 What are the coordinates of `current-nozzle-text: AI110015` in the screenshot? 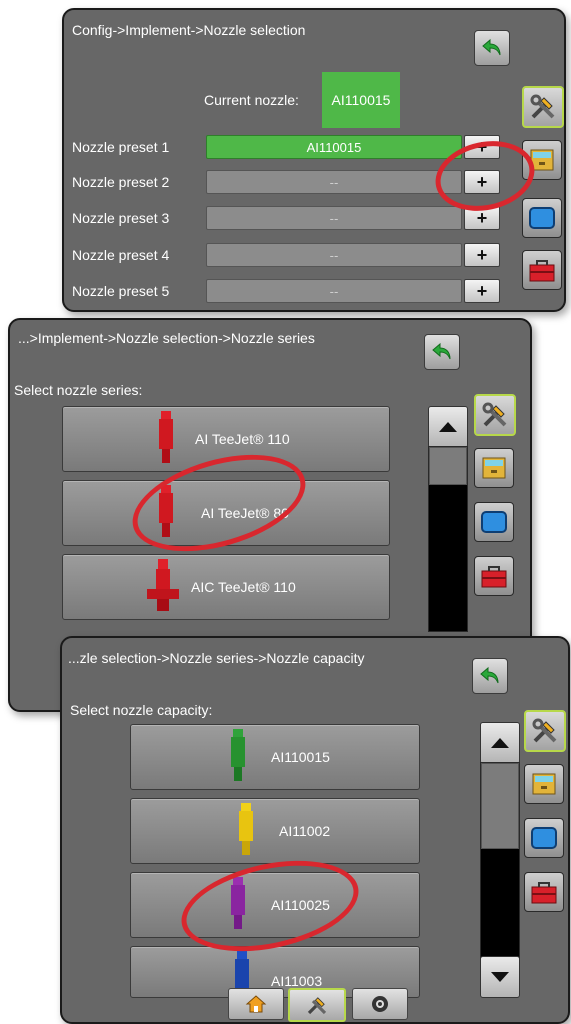 It's located at (361, 100).